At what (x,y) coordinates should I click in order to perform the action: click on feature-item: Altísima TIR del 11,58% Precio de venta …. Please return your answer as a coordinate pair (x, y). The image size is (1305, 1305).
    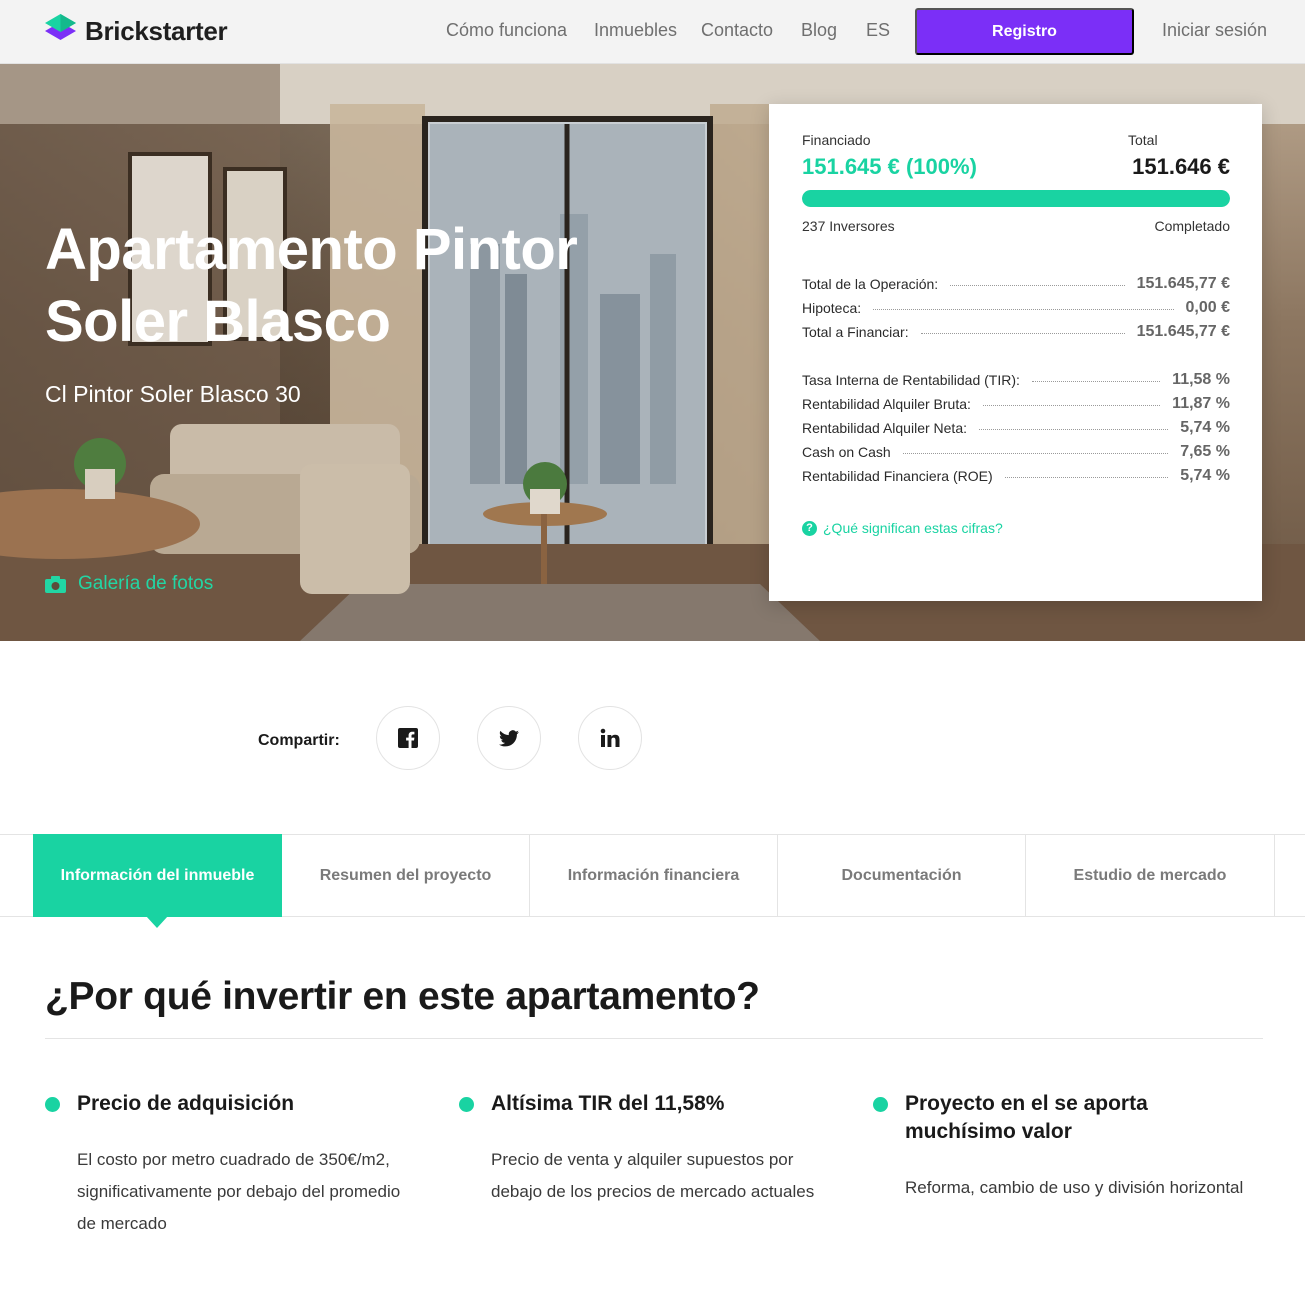
    Looking at the image, I should click on (644, 1149).